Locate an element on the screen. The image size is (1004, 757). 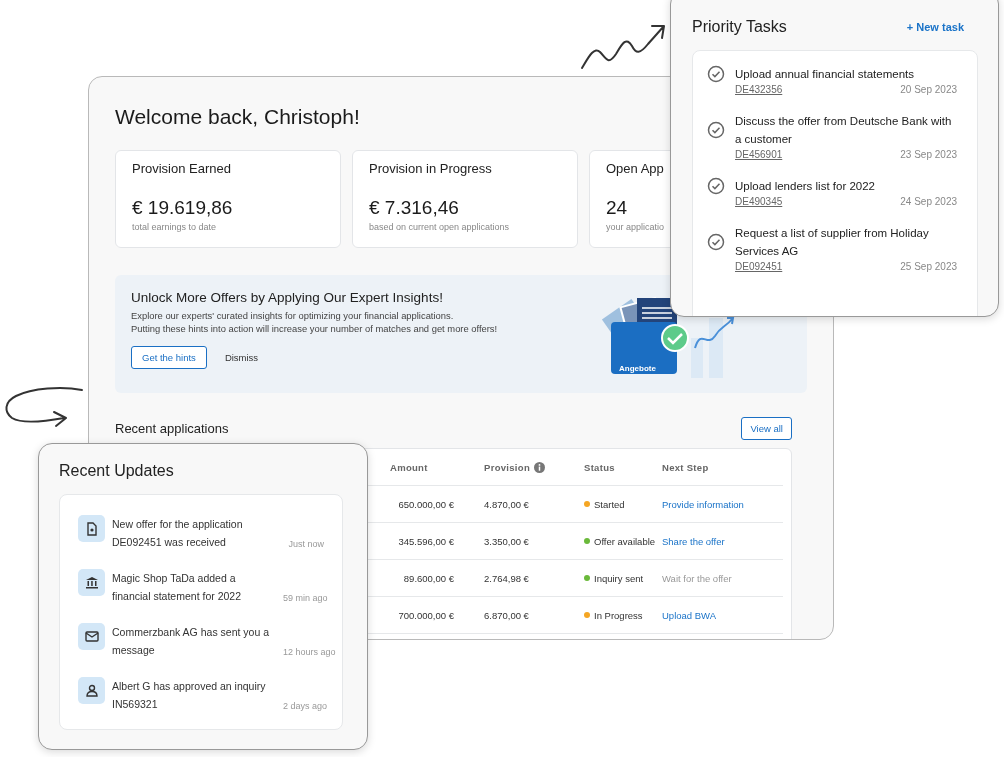
task-date: 24 Sep 2023 is located at coordinates (928, 201).